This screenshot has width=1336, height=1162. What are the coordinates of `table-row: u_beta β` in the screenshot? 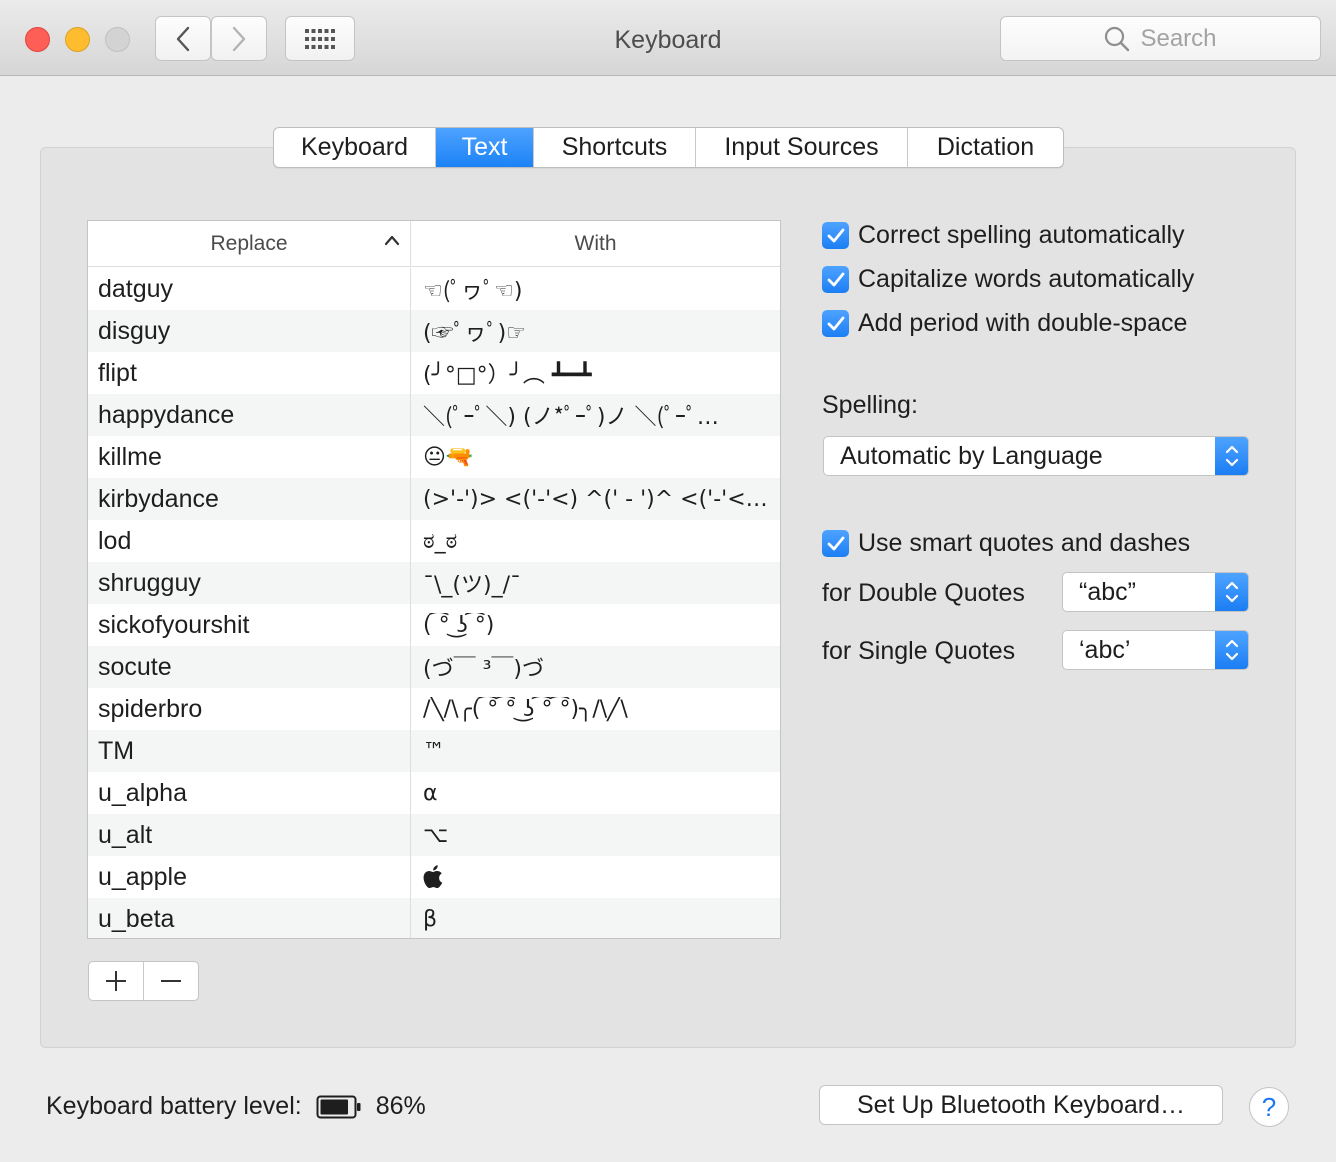 It's located at (434, 918).